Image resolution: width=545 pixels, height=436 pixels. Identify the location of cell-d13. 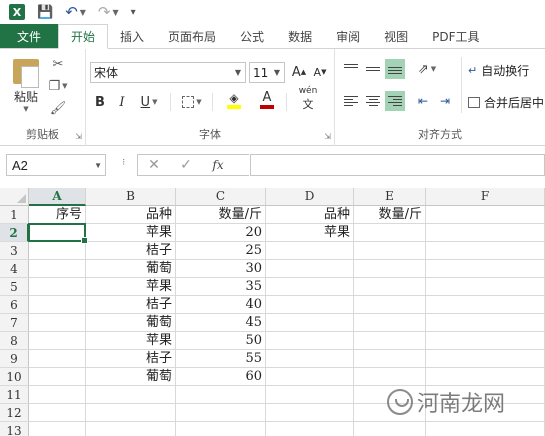
(310, 429).